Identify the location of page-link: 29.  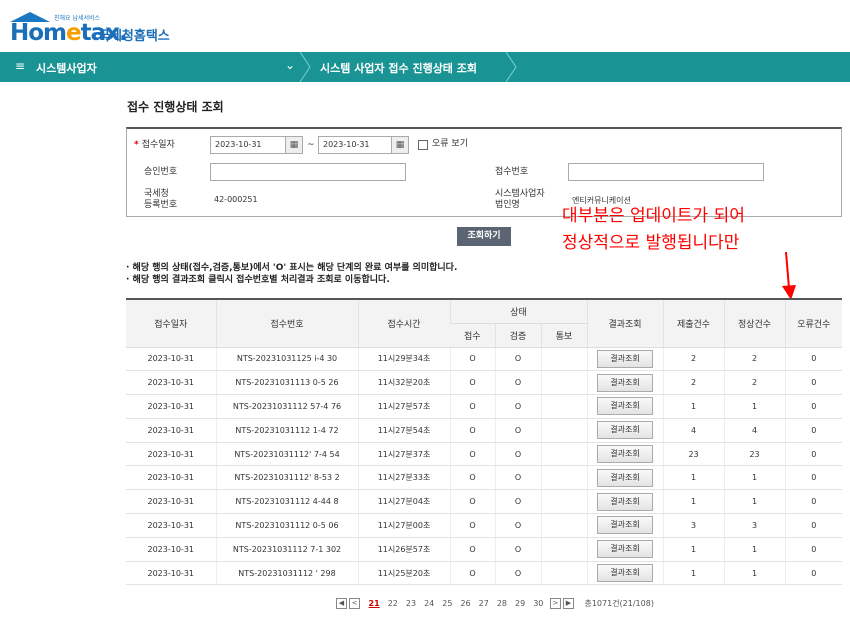
(520, 603).